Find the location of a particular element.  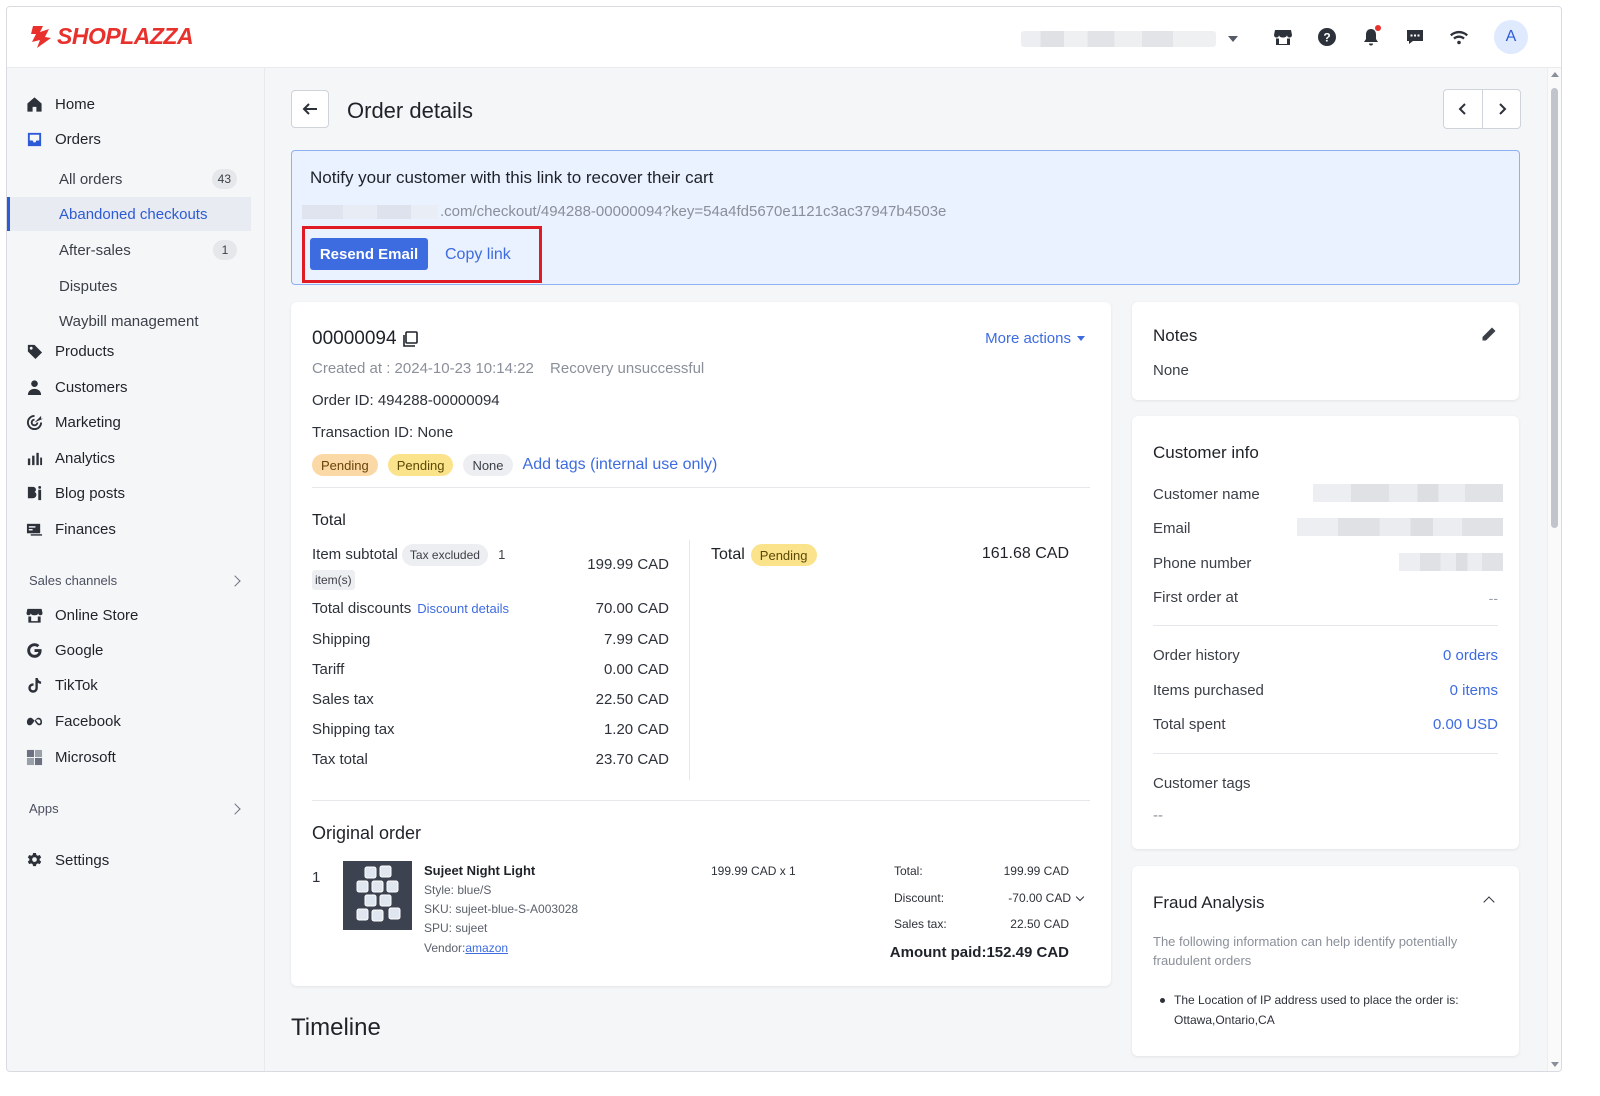

copy-link-button: Copy link is located at coordinates (478, 255).